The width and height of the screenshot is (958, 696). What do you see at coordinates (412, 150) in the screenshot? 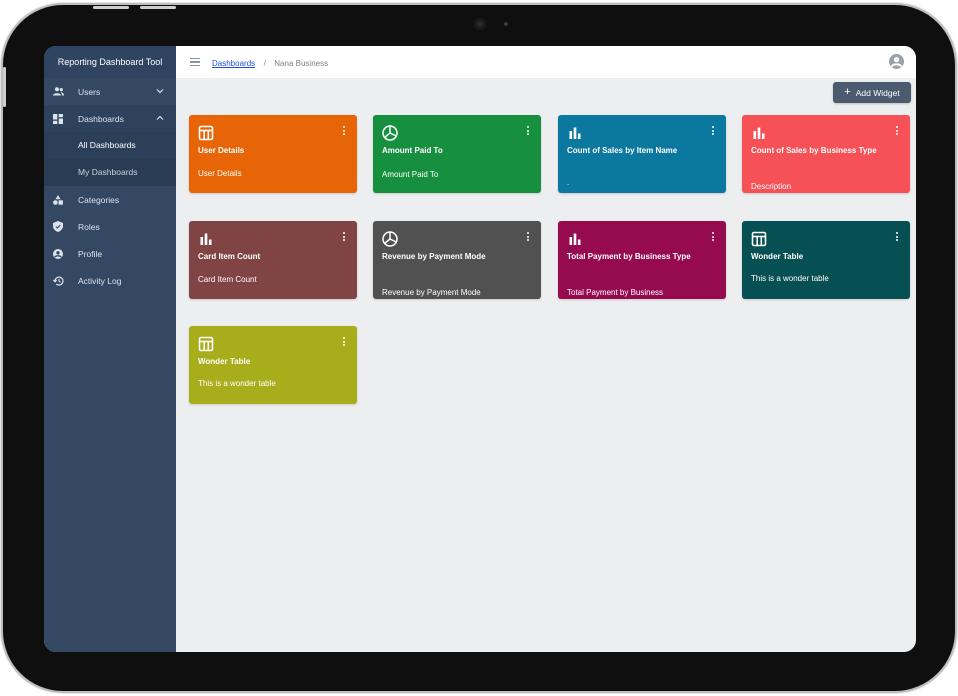
I see `widget-title: Amount Paid To` at bounding box center [412, 150].